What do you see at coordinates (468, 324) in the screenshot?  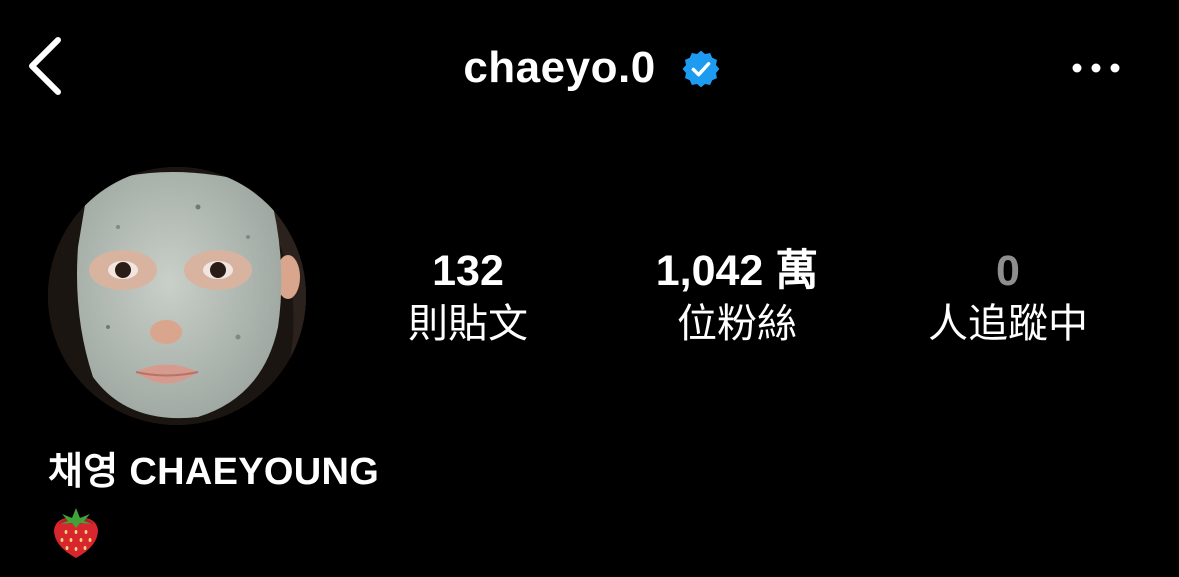 I see `posts-count-label: 則貼文` at bounding box center [468, 324].